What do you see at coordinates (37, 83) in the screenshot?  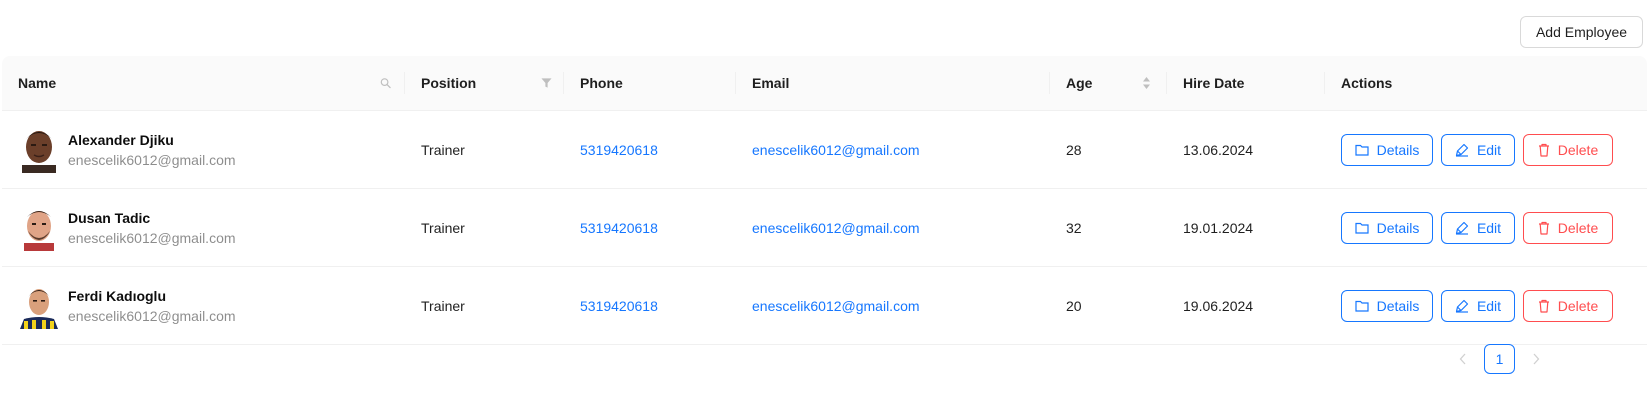 I see `column-header-label: Name` at bounding box center [37, 83].